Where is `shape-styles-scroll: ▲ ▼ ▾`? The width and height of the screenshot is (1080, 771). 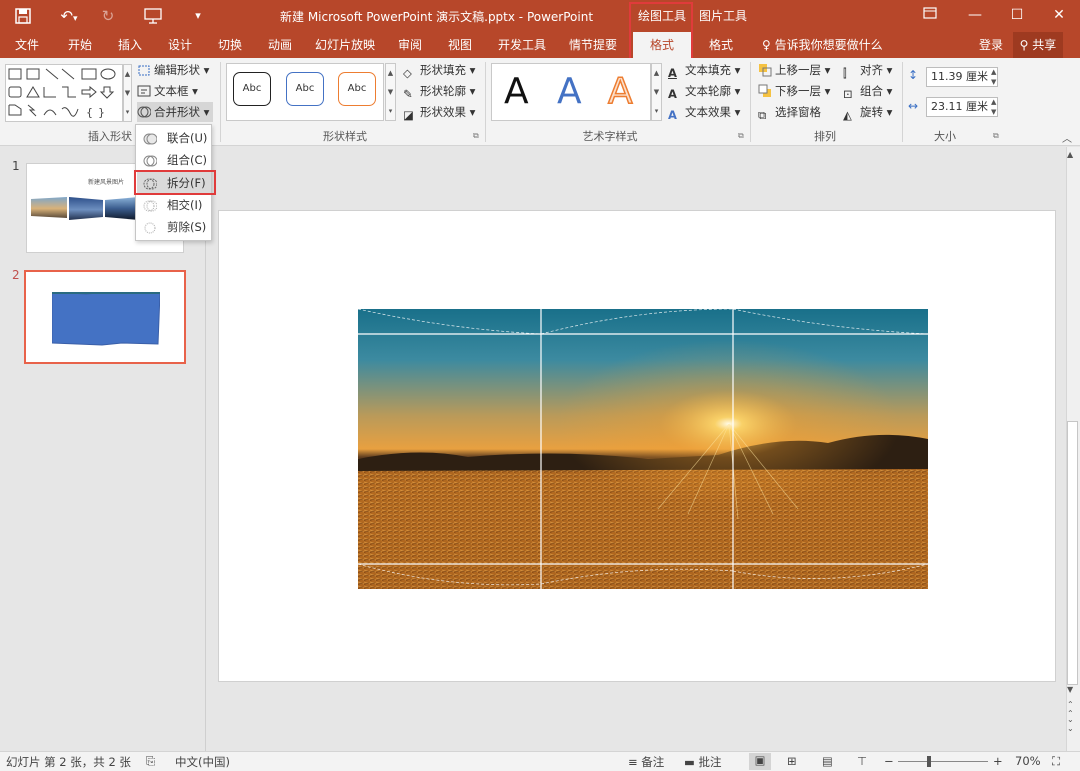
shape-styles-scroll: ▲ ▼ ▾ is located at coordinates (390, 92).